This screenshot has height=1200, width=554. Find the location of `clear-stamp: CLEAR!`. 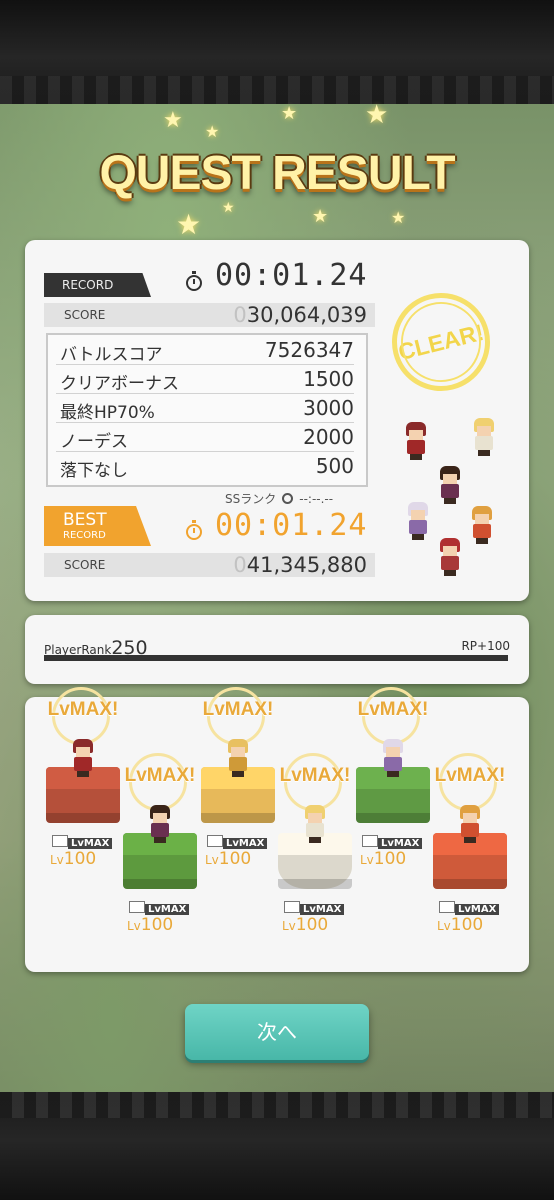

clear-stamp: CLEAR! is located at coordinates (441, 342).